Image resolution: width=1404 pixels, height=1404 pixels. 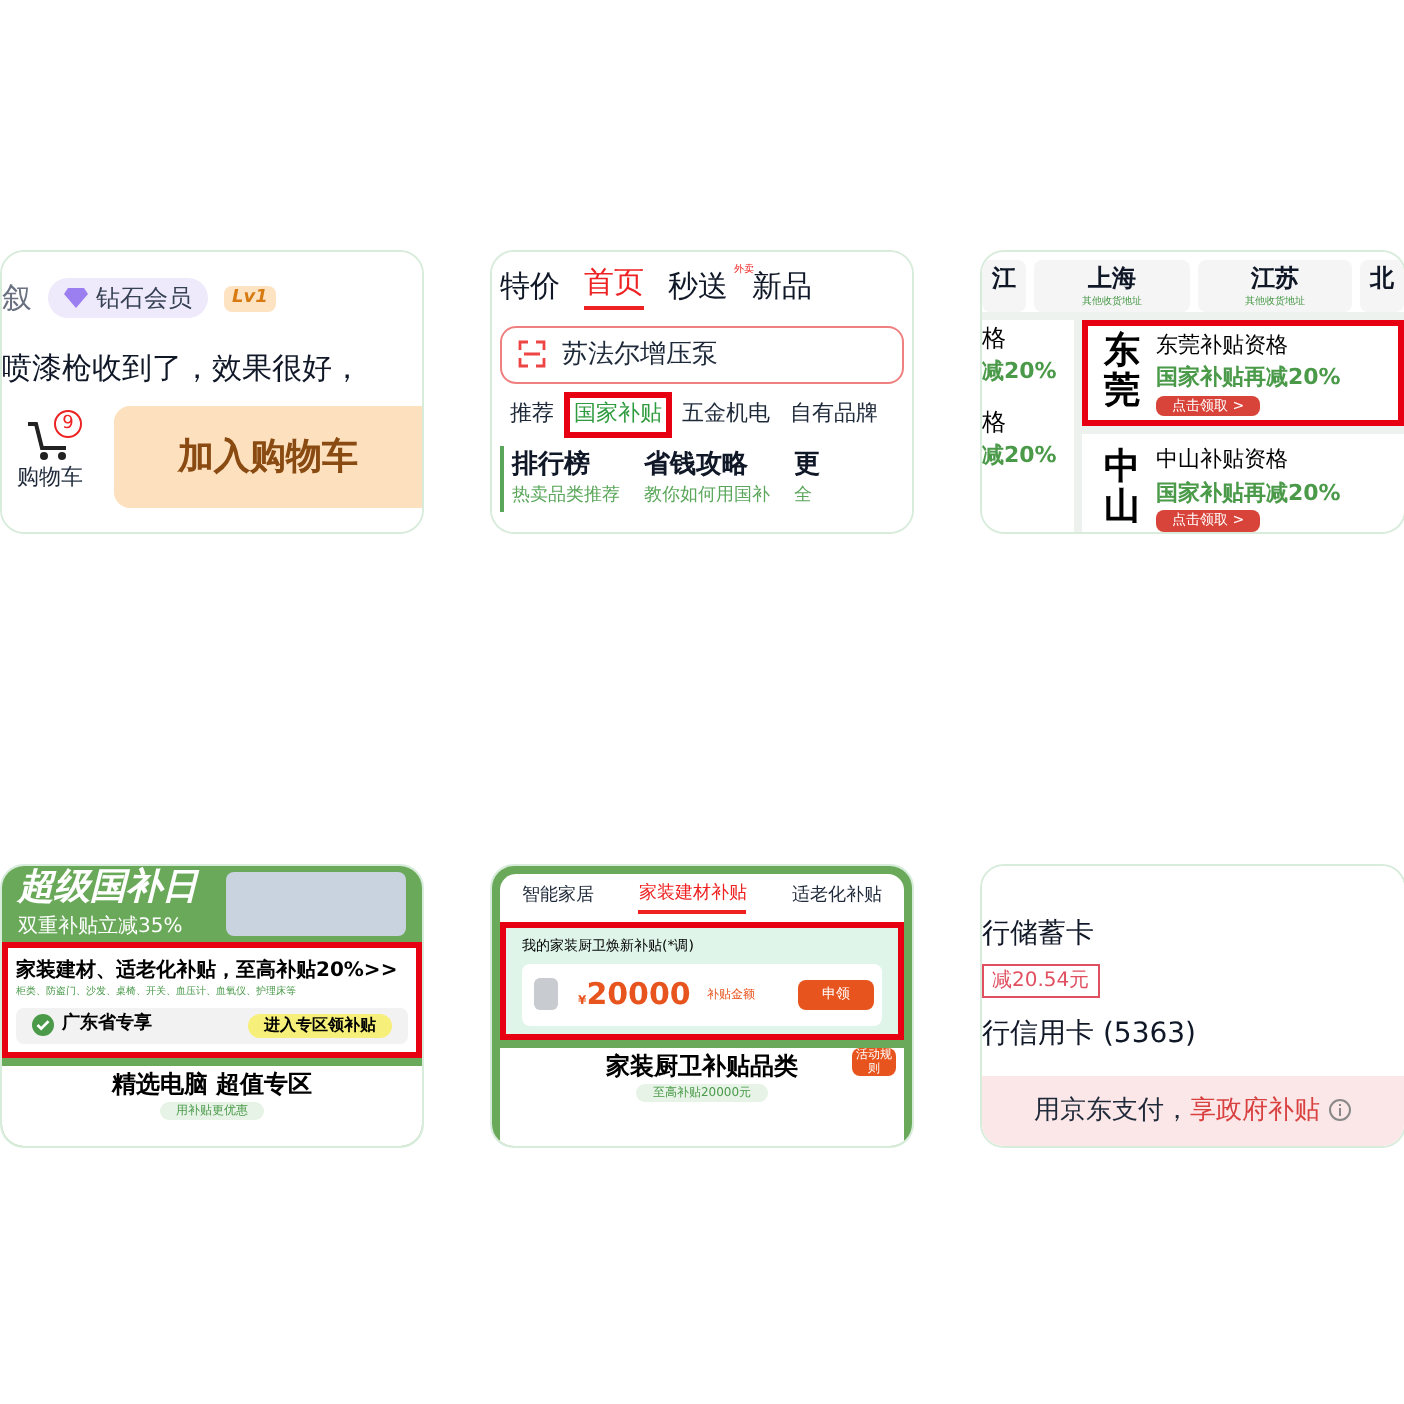 What do you see at coordinates (707, 497) in the screenshot?
I see `card-subtitle: 教你如何用国补` at bounding box center [707, 497].